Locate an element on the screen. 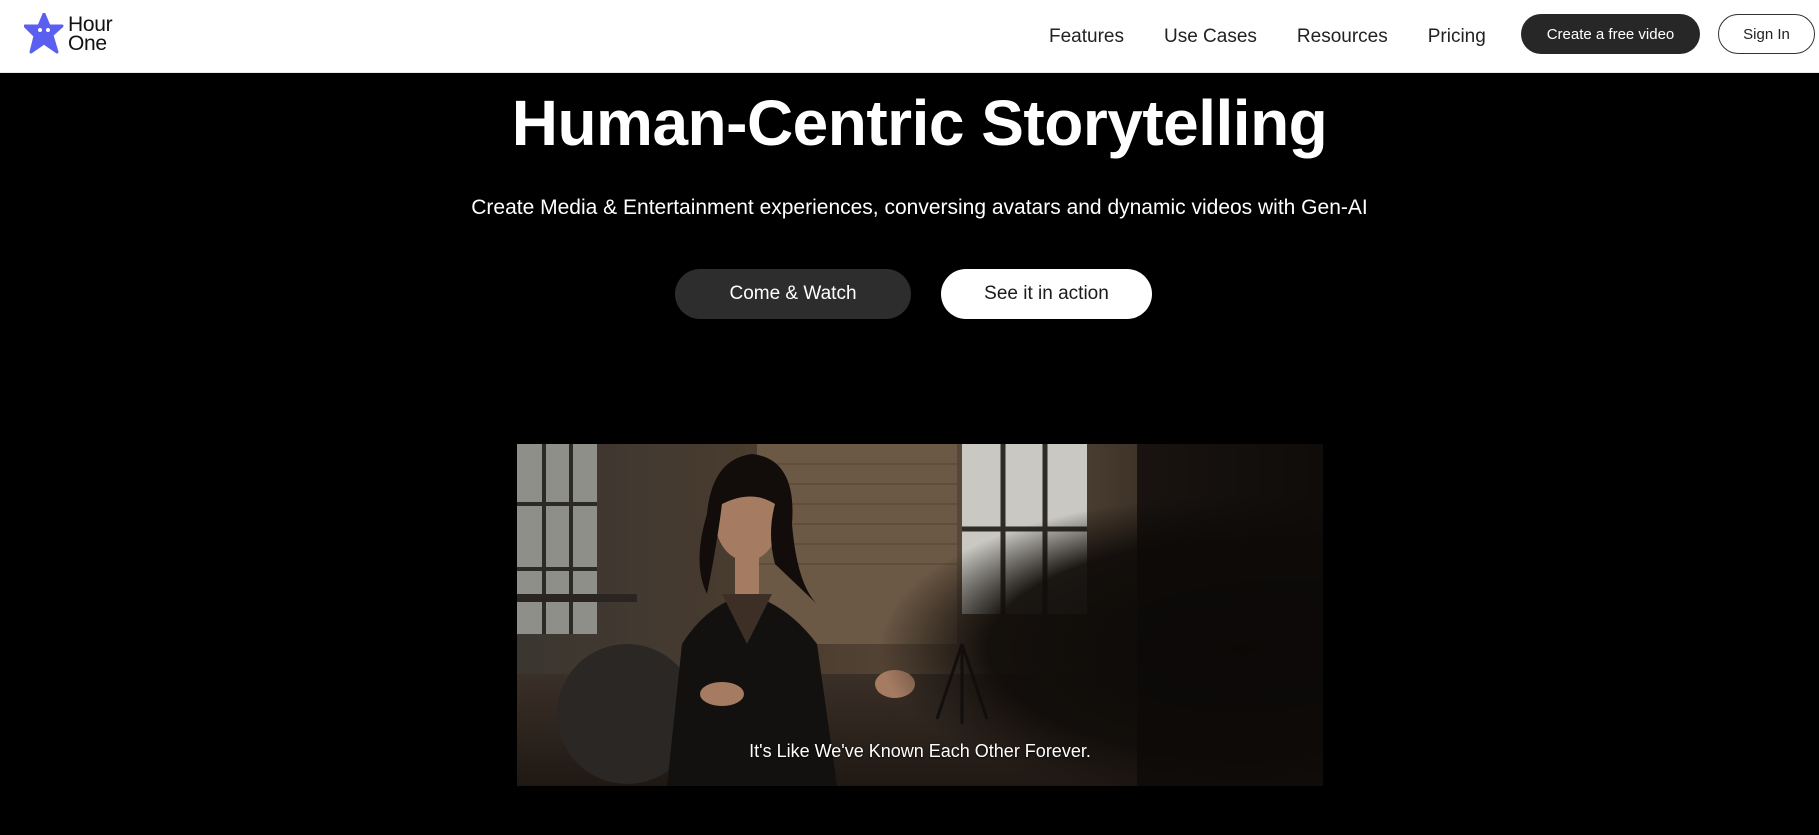  brand-logo: Hour One is located at coordinates (68, 34).